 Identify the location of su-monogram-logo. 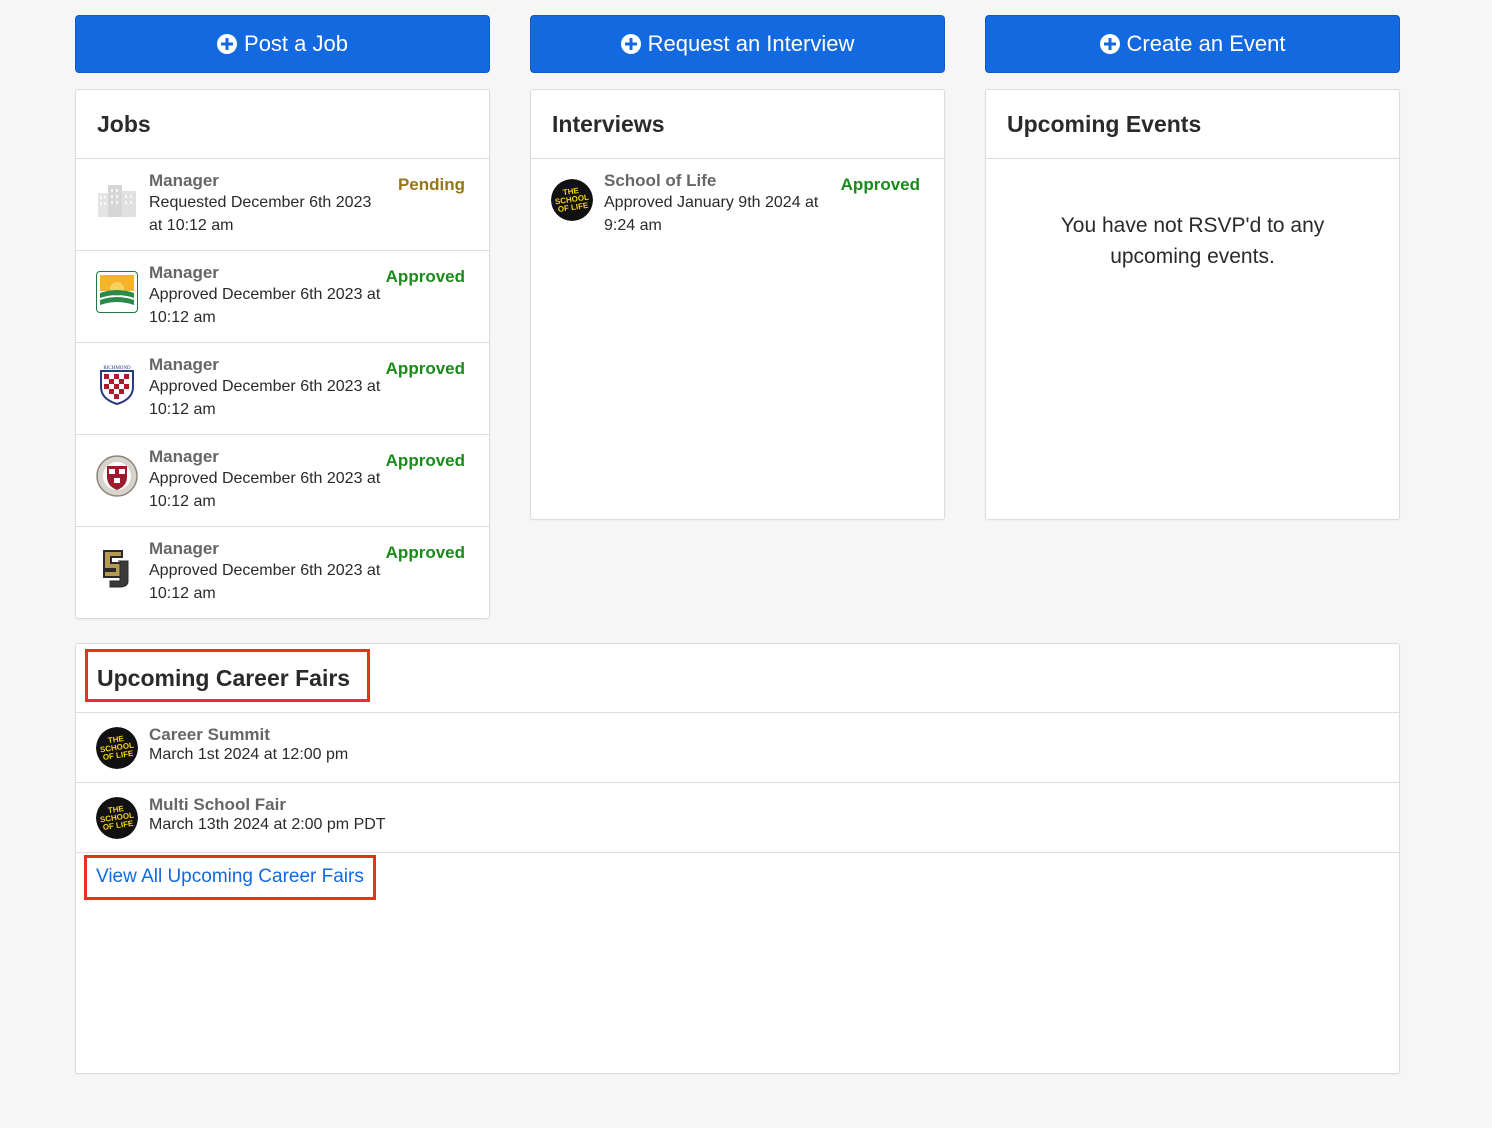
(117, 568).